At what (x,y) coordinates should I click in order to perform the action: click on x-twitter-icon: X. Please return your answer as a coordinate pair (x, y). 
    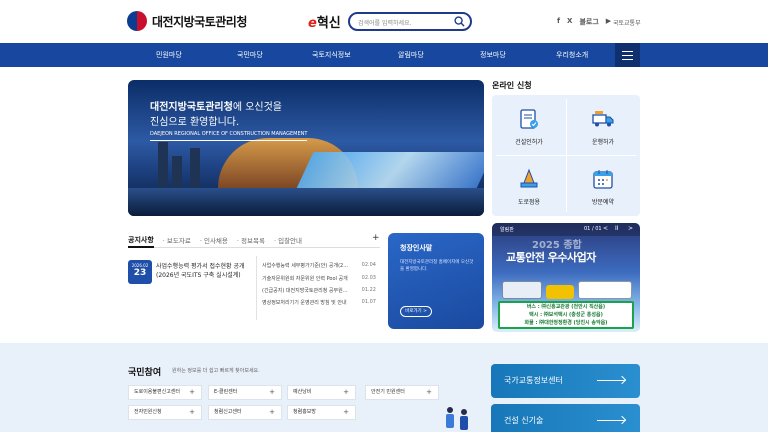
    Looking at the image, I should click on (569, 22).